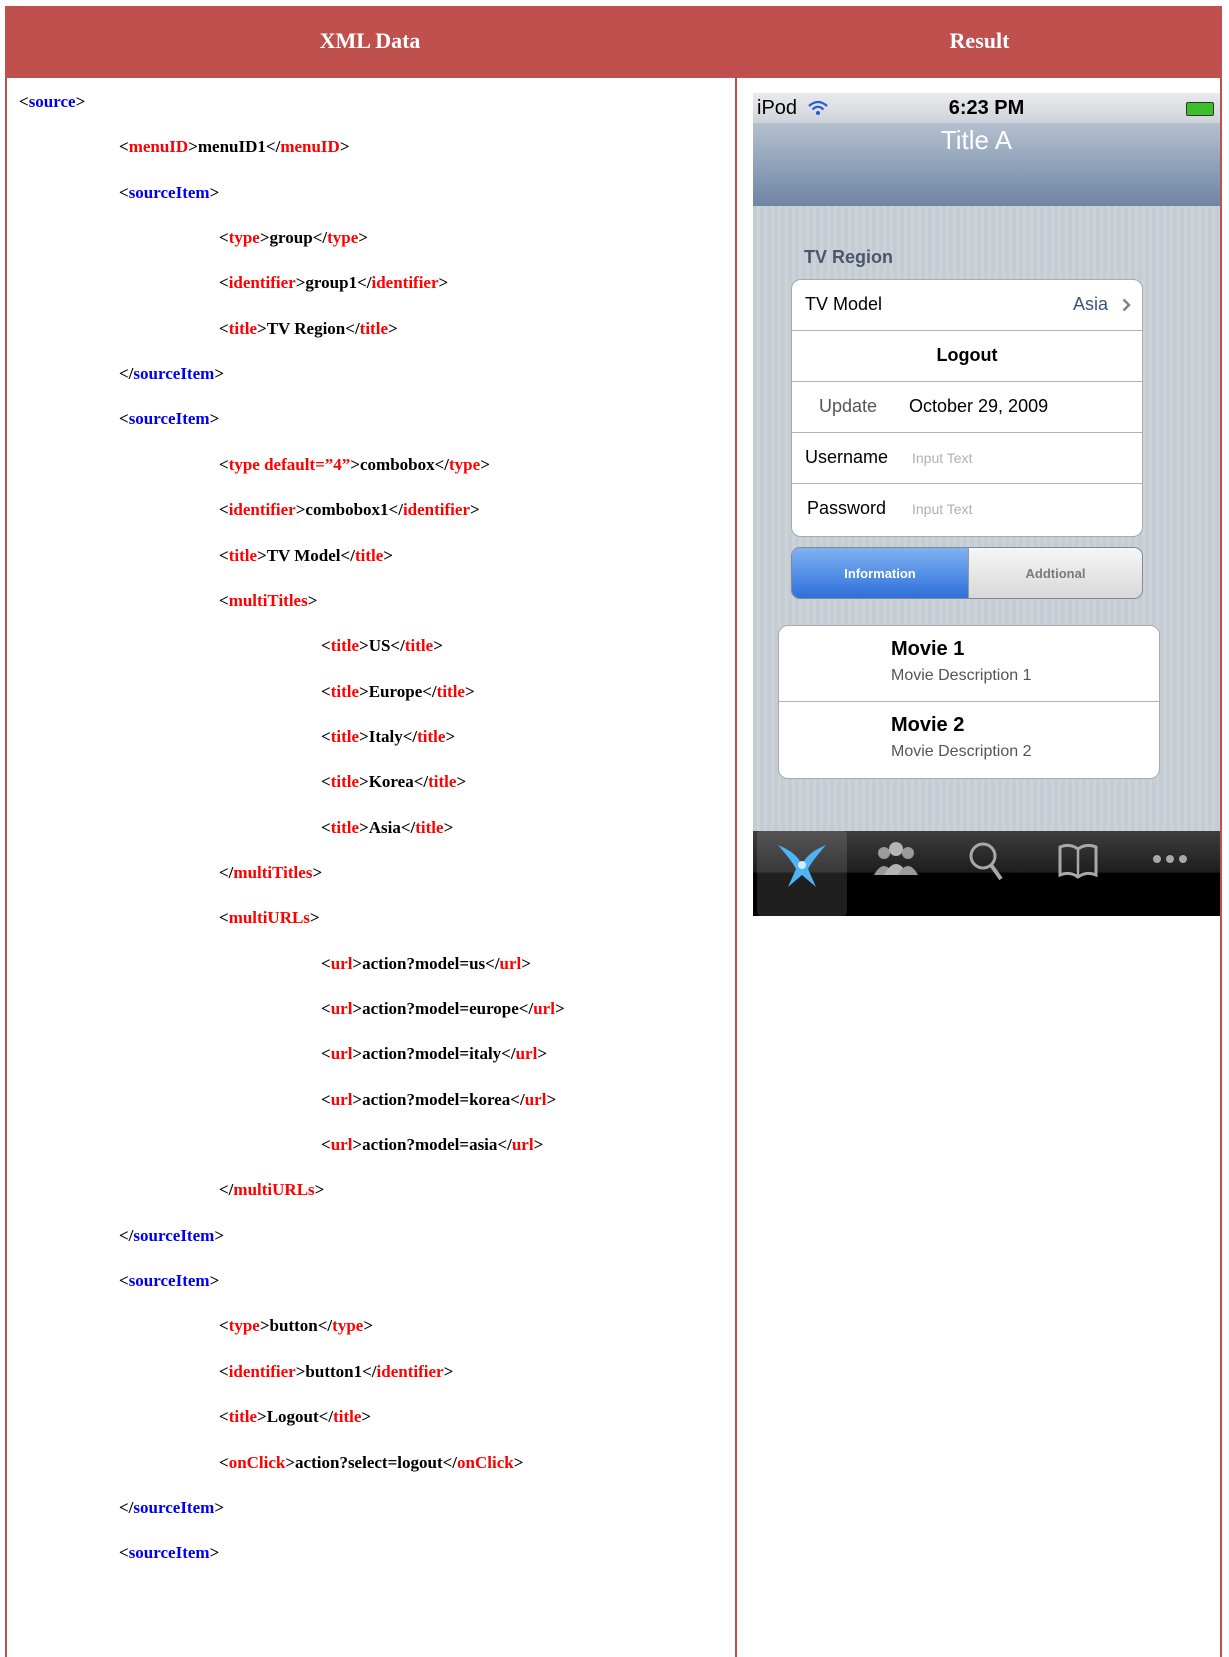  What do you see at coordinates (1078, 861) in the screenshot?
I see `bookmarks-icon` at bounding box center [1078, 861].